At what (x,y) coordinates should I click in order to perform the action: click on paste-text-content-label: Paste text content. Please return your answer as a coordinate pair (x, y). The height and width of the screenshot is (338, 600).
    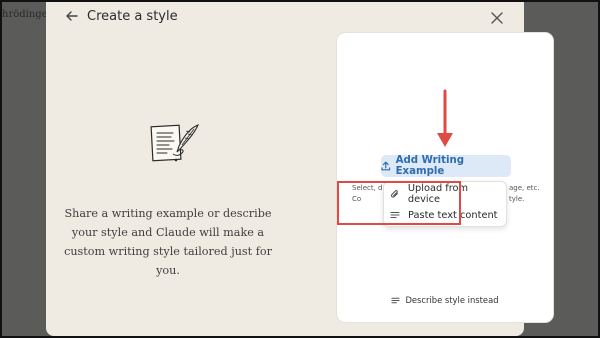
    Looking at the image, I should click on (453, 215).